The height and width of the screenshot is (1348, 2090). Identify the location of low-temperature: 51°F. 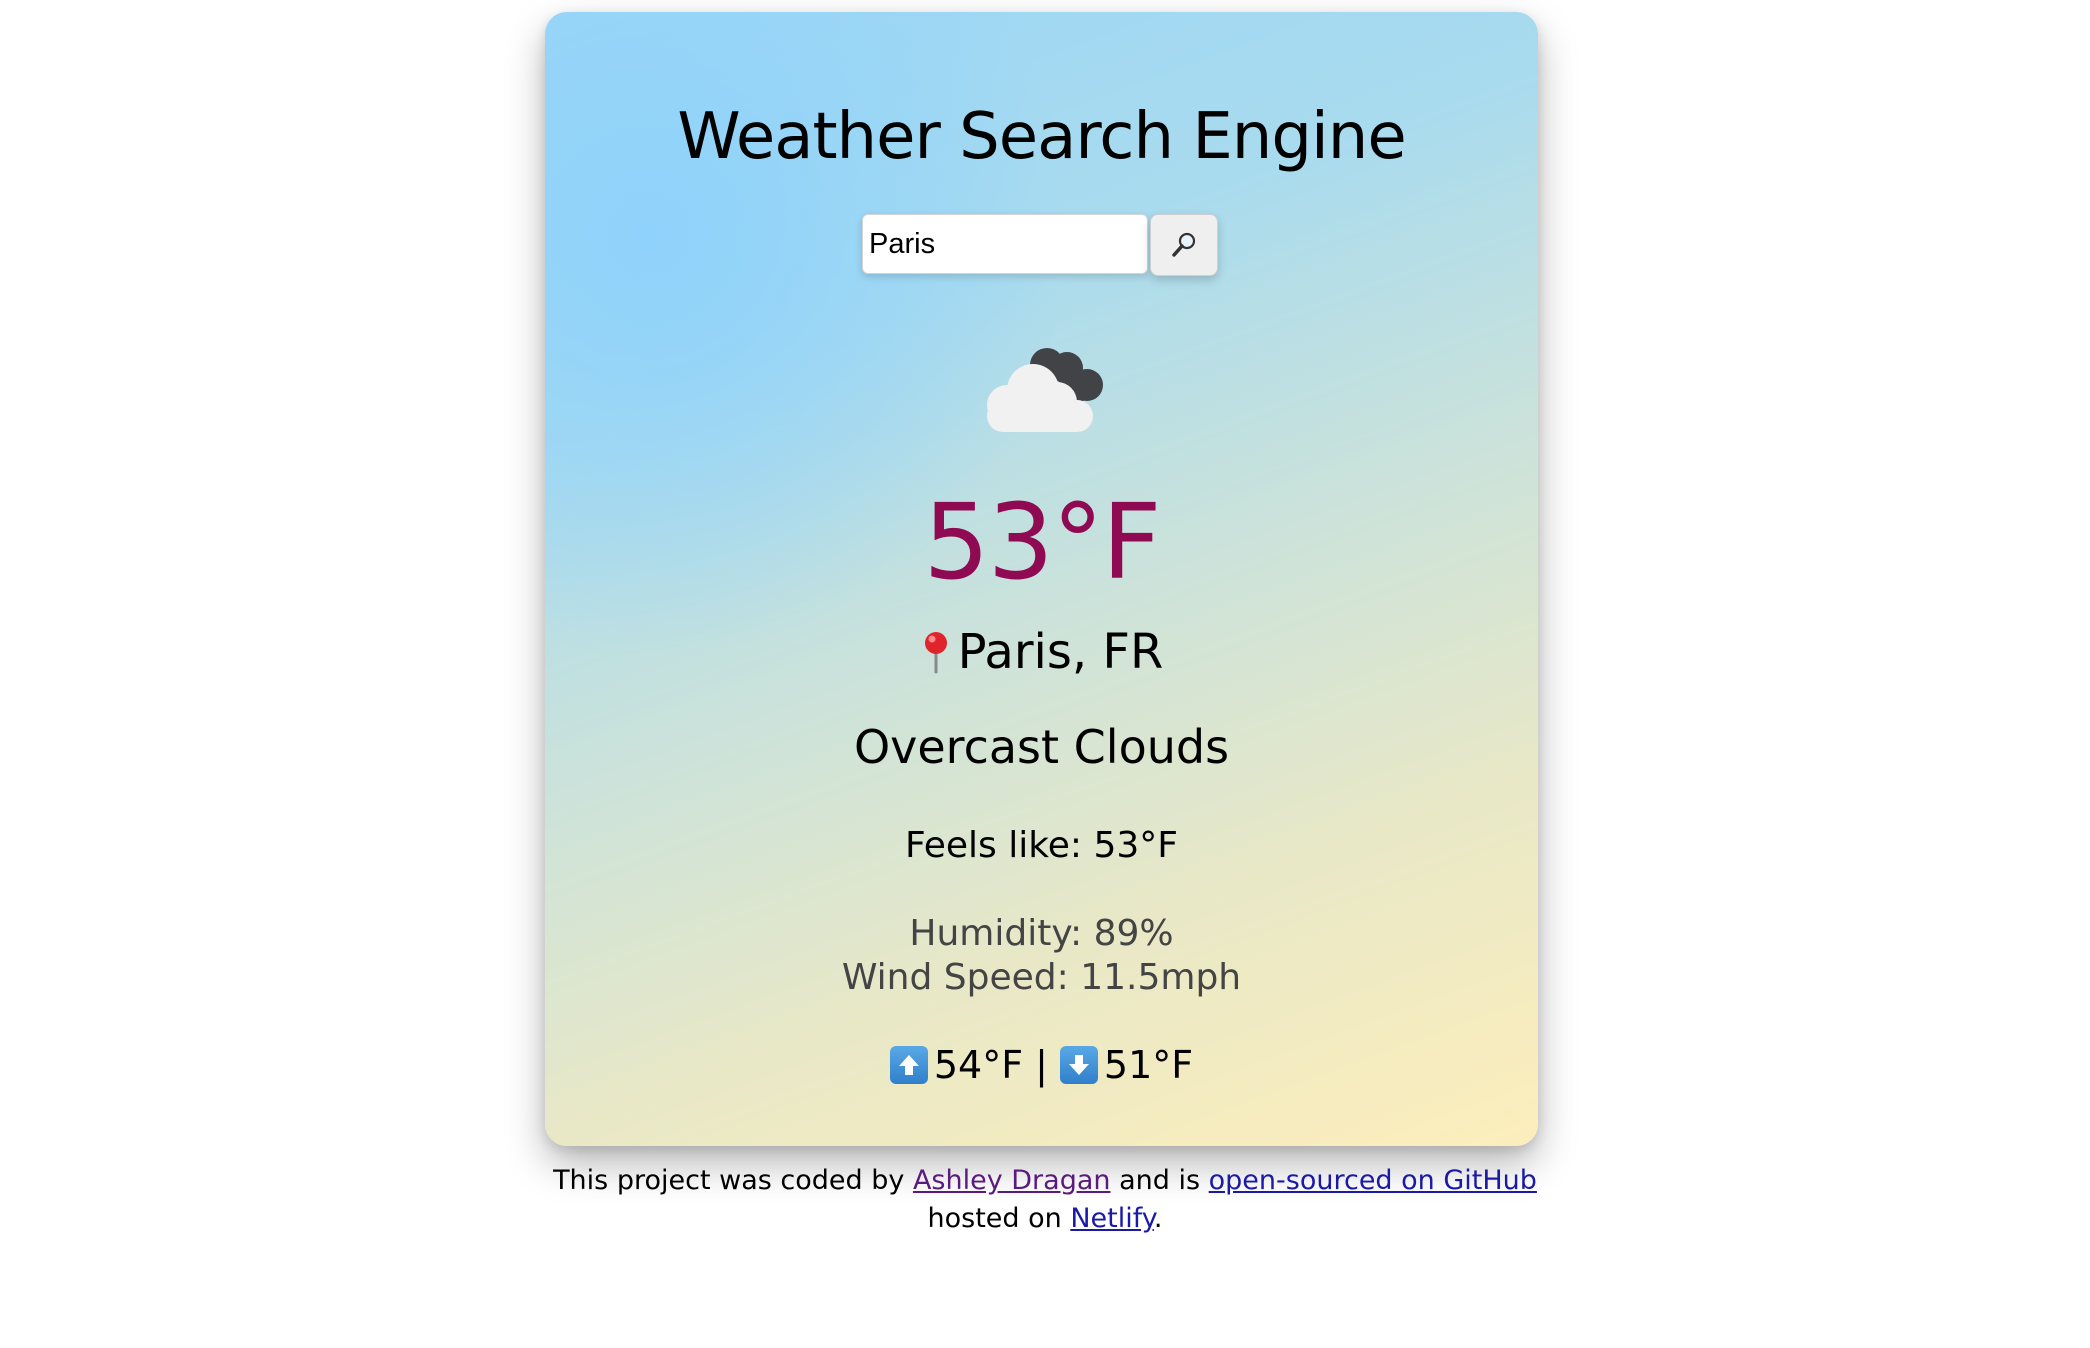
(1148, 1065).